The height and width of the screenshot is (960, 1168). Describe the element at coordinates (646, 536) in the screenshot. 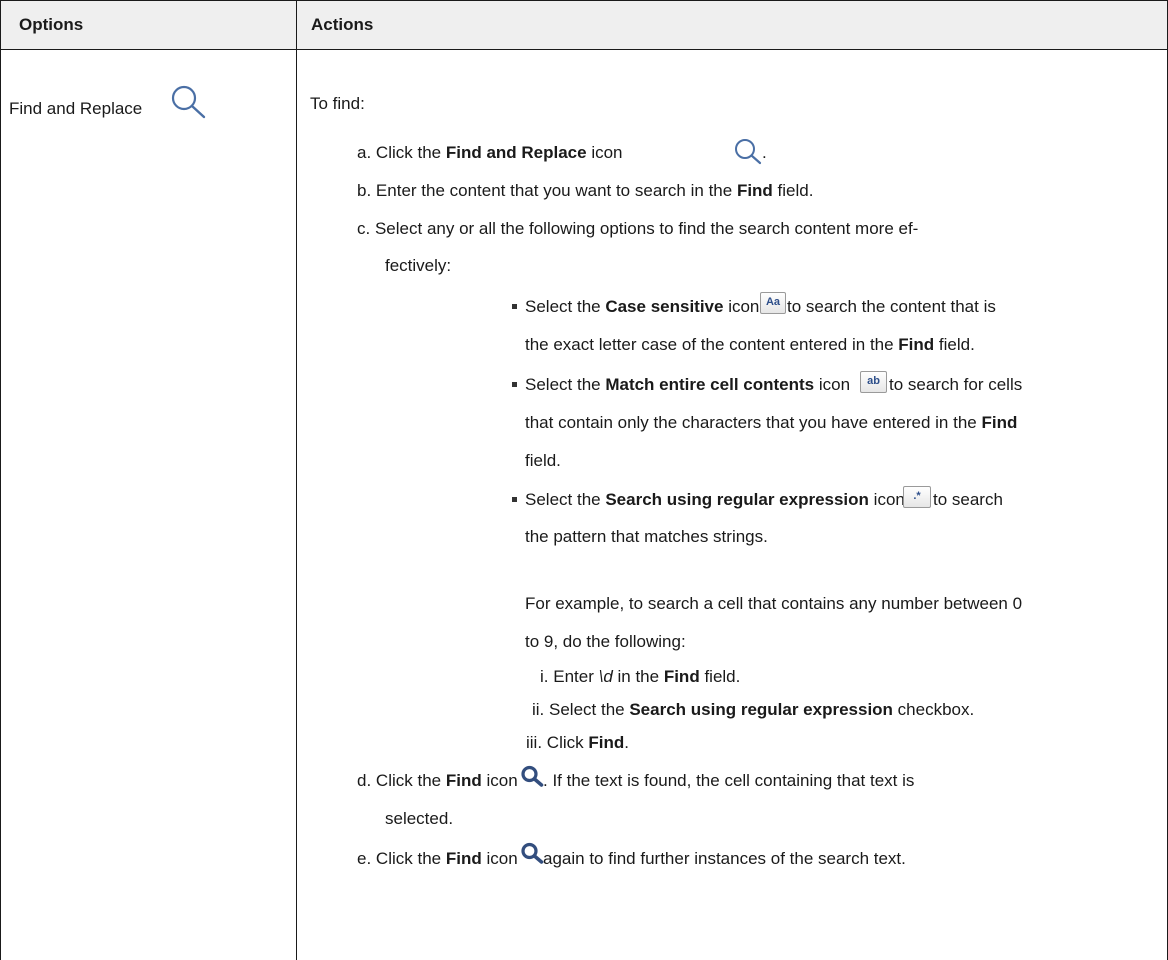

I see `bullet-3-line2: the pattern that matches strings.` at that location.